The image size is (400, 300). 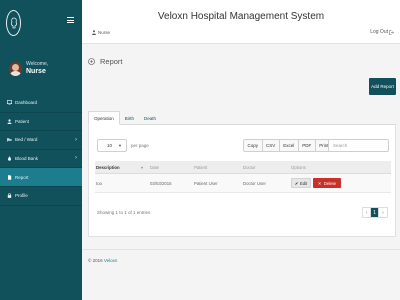 What do you see at coordinates (367, 212) in the screenshot?
I see `prev-page-button: ‹` at bounding box center [367, 212].